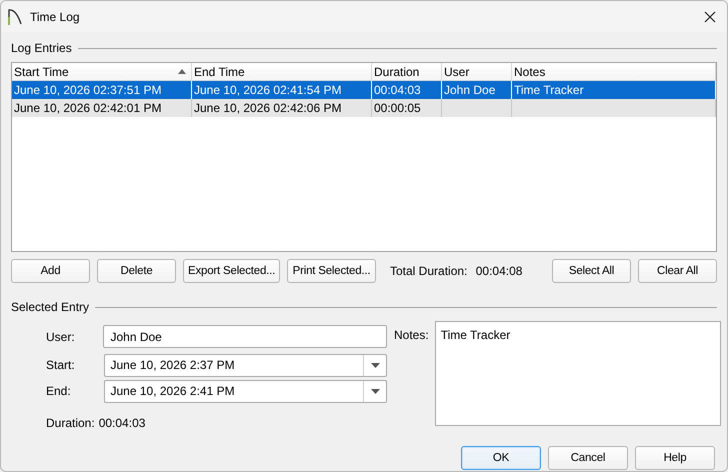 Image resolution: width=728 pixels, height=472 pixels. What do you see at coordinates (364, 90) in the screenshot?
I see `table-row: June 10, 2026 02:37:51 PM June 10, 2026 02:41:54 PM 00:04:03 John Doe Time Tracker` at bounding box center [364, 90].